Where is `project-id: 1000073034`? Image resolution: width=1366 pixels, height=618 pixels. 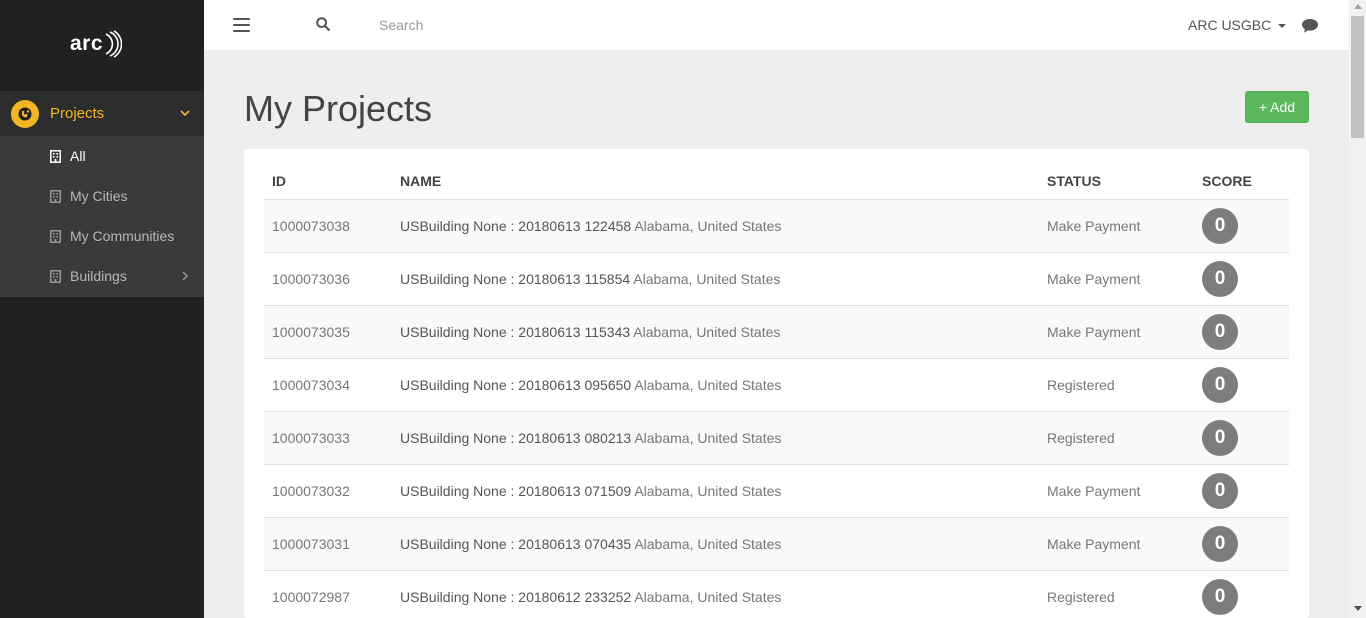
project-id: 1000073034 is located at coordinates (311, 385).